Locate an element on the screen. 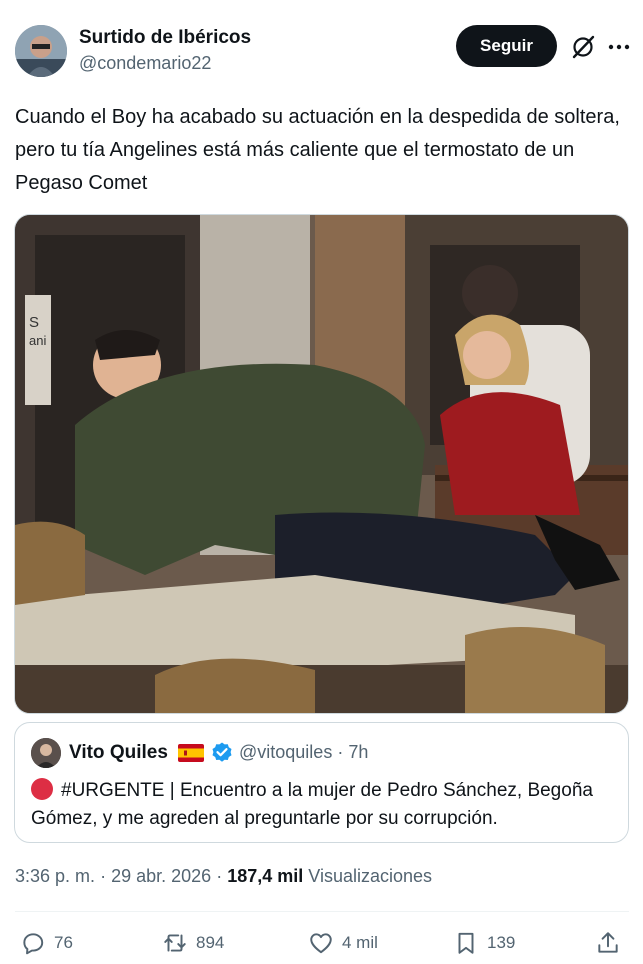  author-display-name: Surtido de Ibéricos is located at coordinates (165, 38).